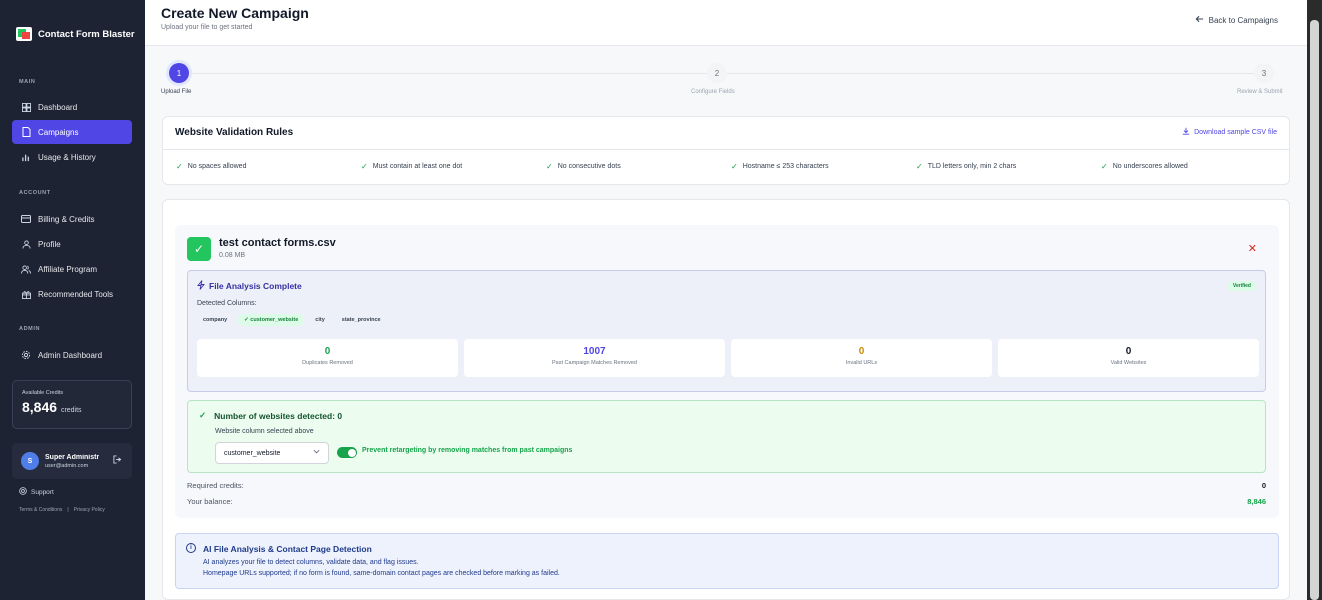 The width and height of the screenshot is (1322, 600). I want to click on page-title: Create New Campaign, so click(235, 13).